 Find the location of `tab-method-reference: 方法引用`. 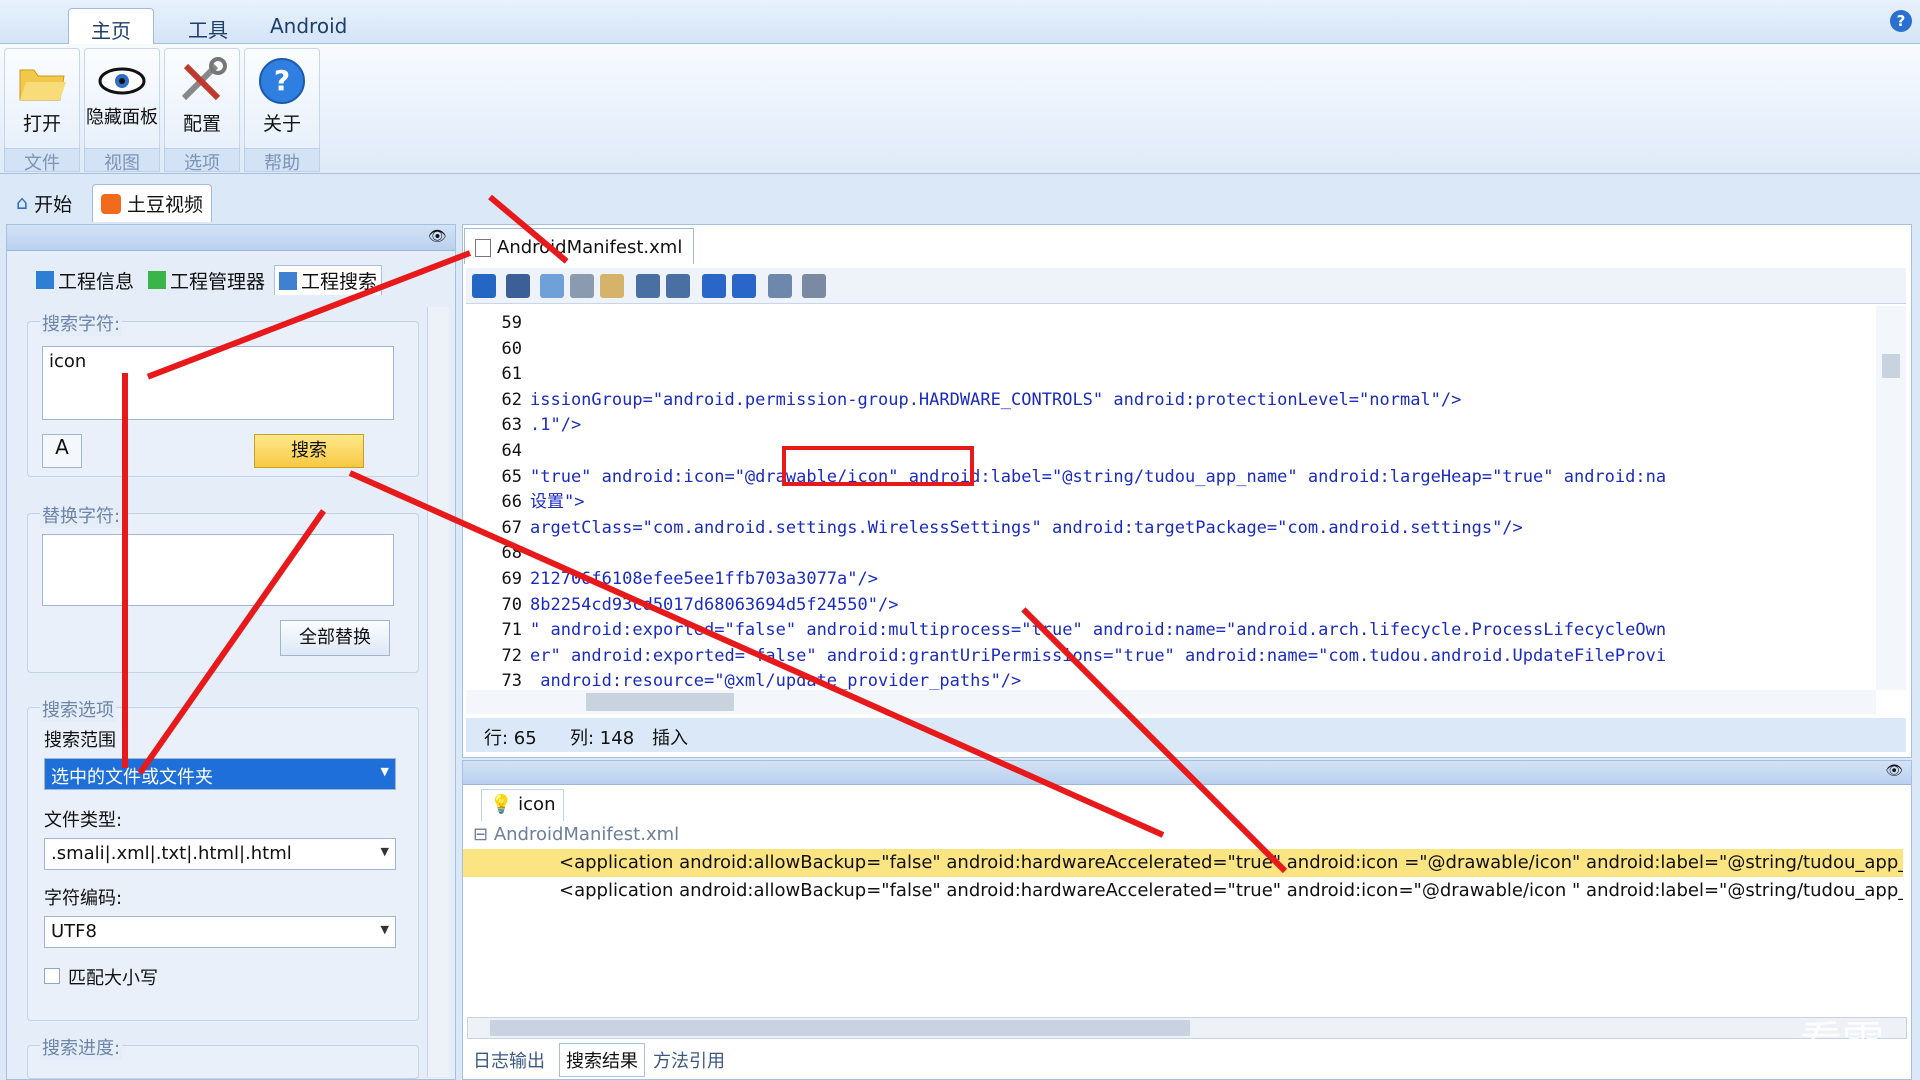

tab-method-reference: 方法引用 is located at coordinates (689, 1060).